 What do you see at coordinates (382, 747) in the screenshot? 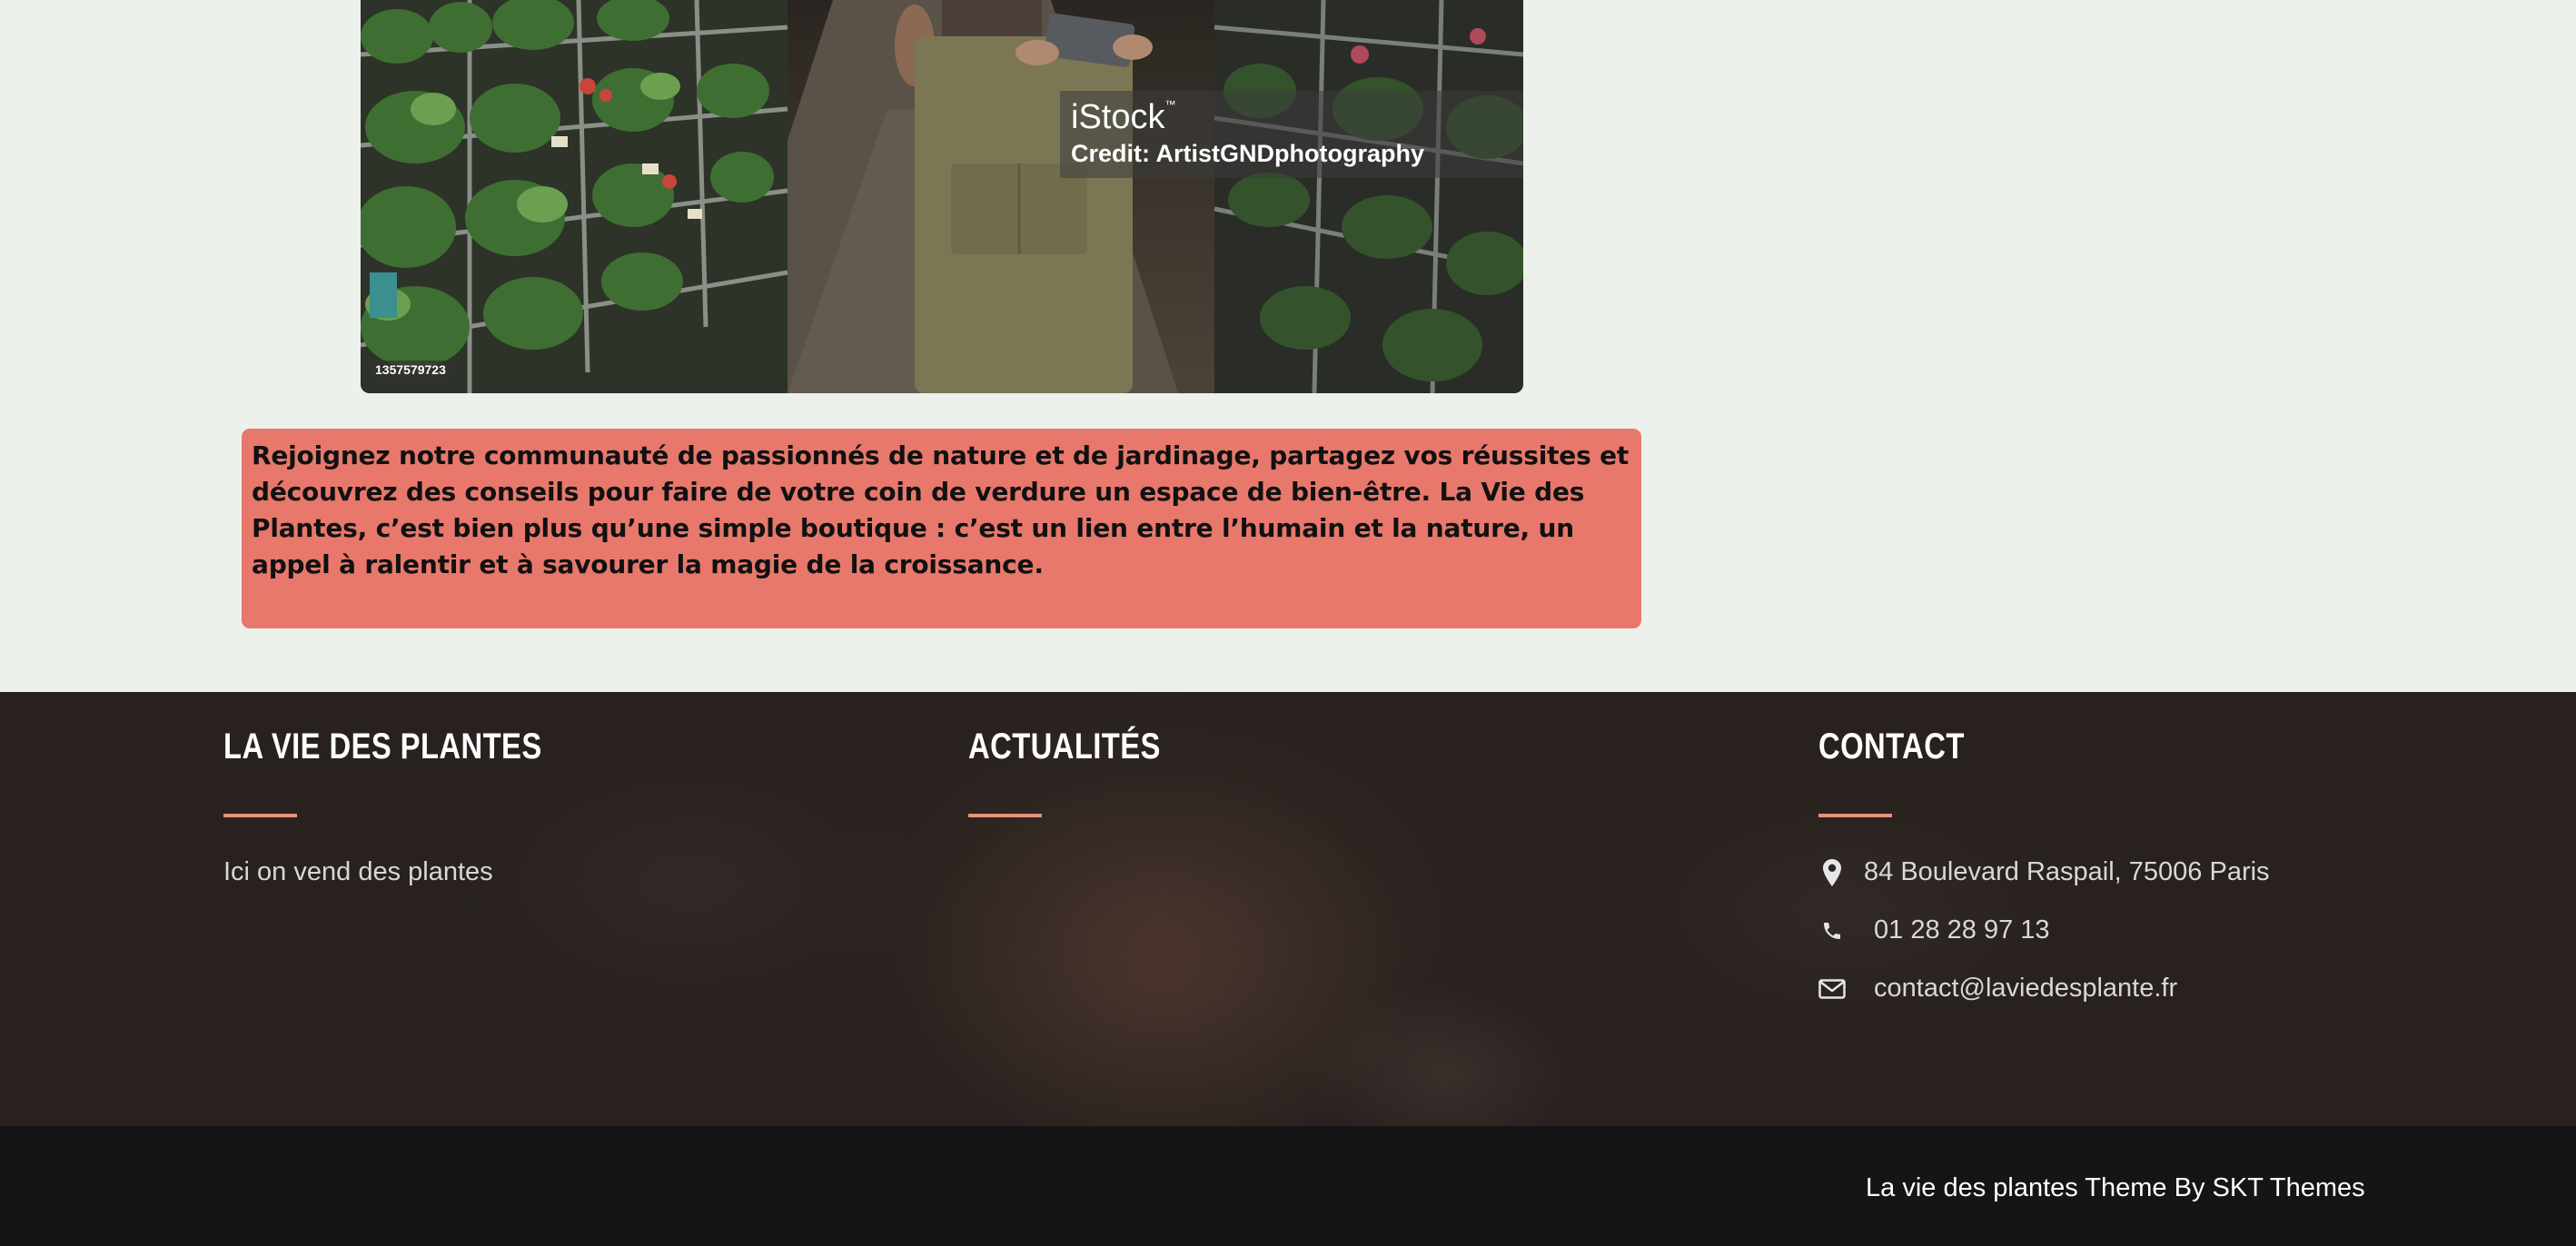
I see `footer-heading-about: LA VIE DES PLANTES` at bounding box center [382, 747].